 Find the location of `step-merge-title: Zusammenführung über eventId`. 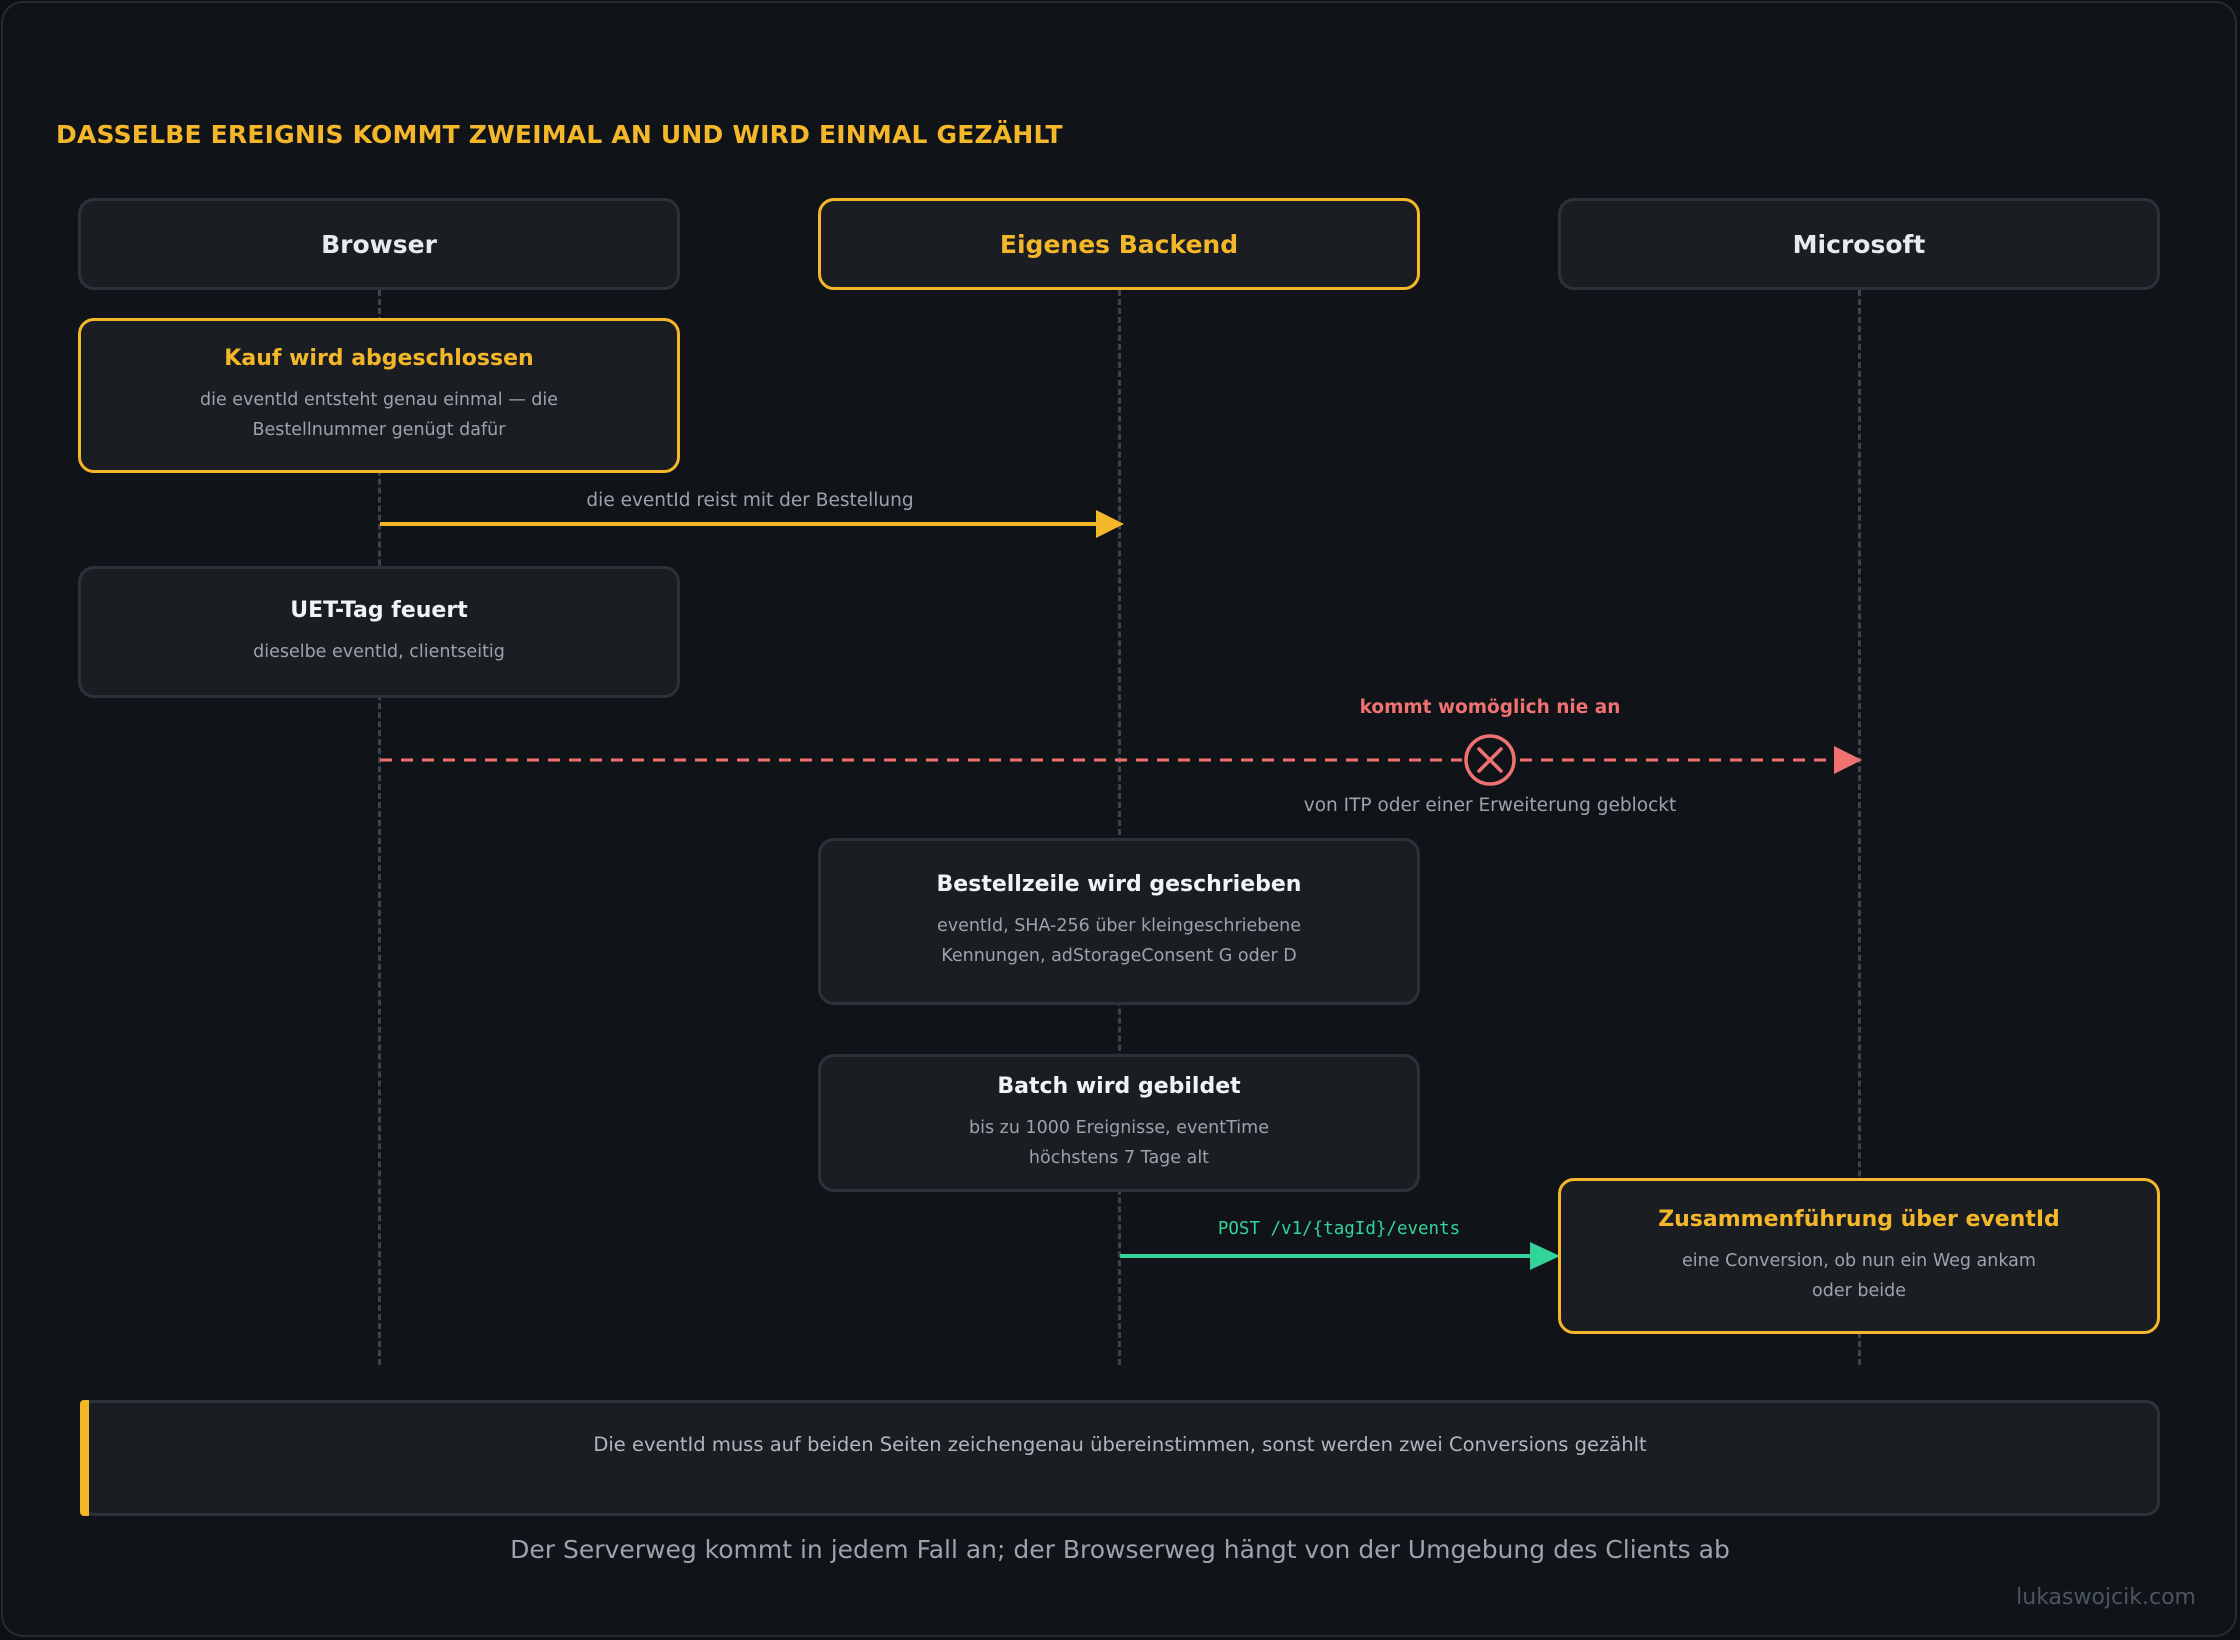

step-merge-title: Zusammenführung über eventId is located at coordinates (1859, 1219).